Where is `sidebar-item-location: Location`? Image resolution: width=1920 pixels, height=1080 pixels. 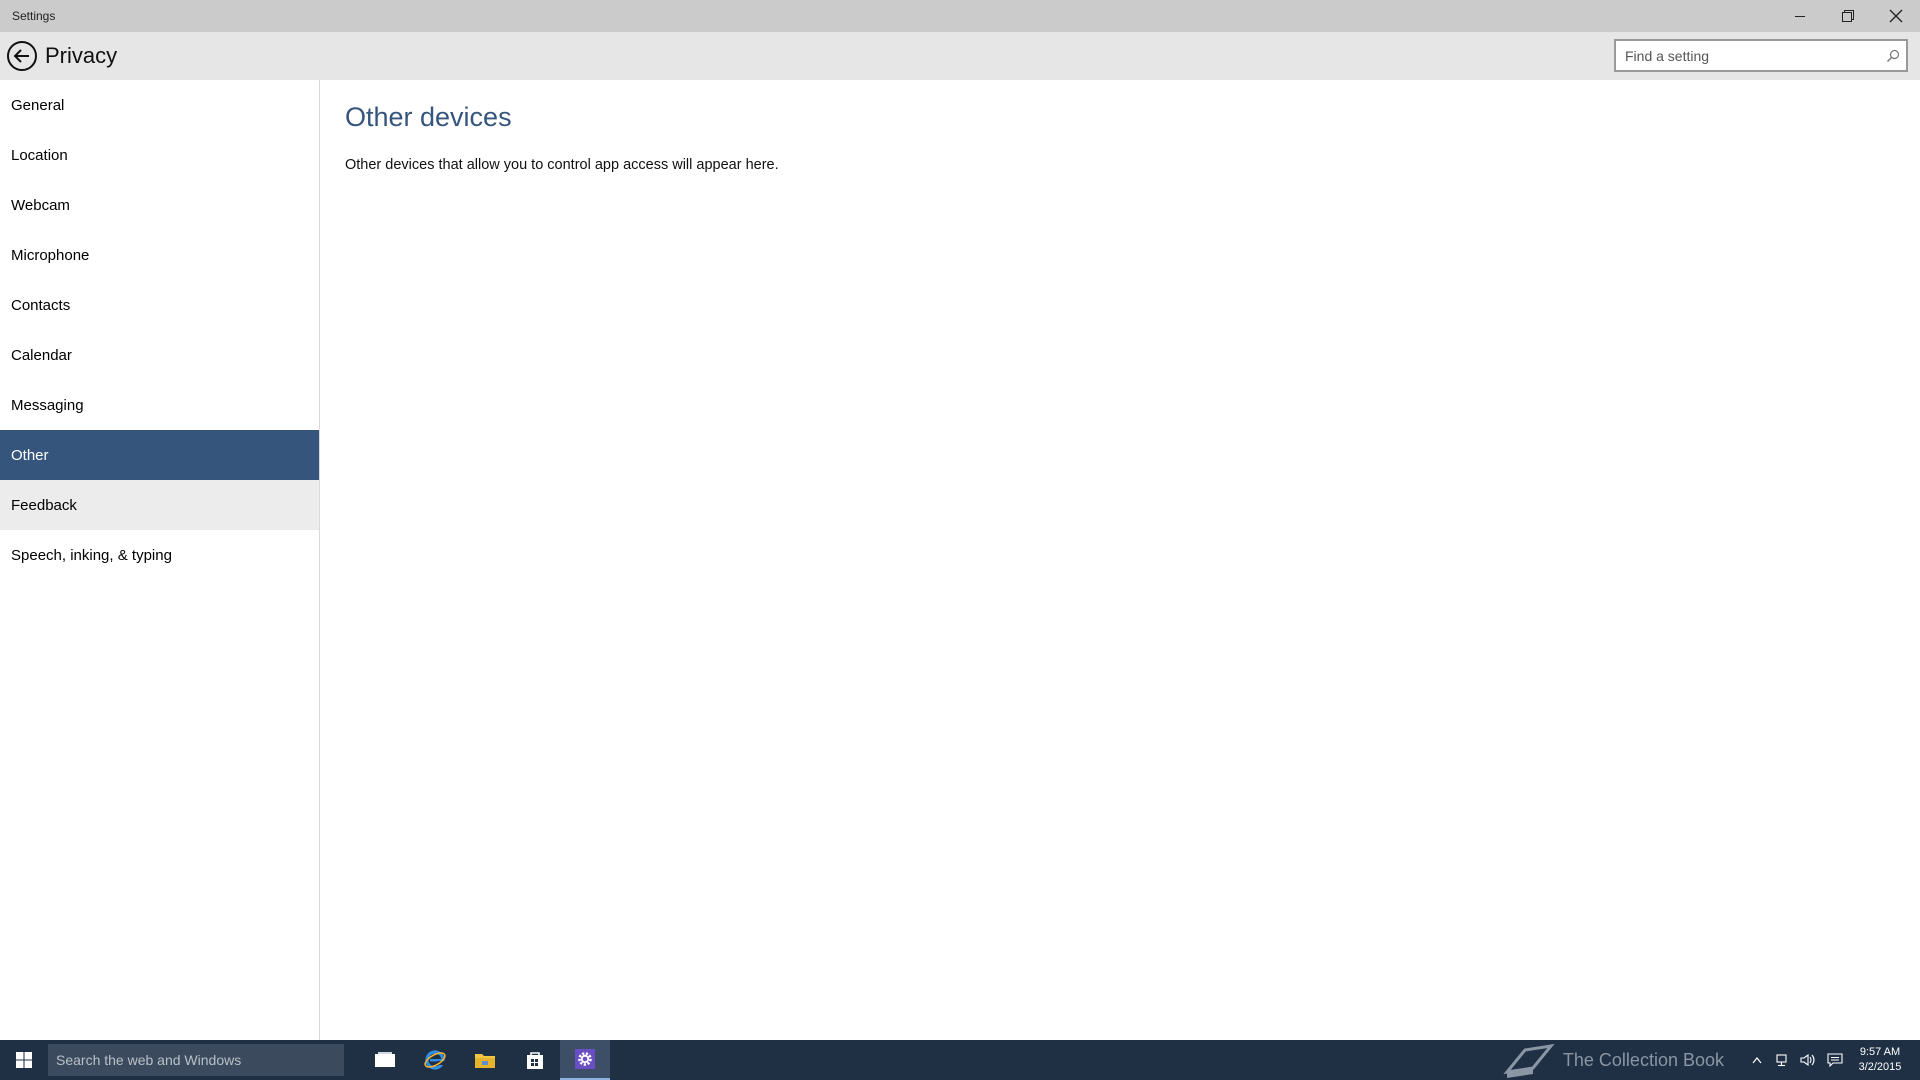
sidebar-item-location: Location is located at coordinates (159, 155).